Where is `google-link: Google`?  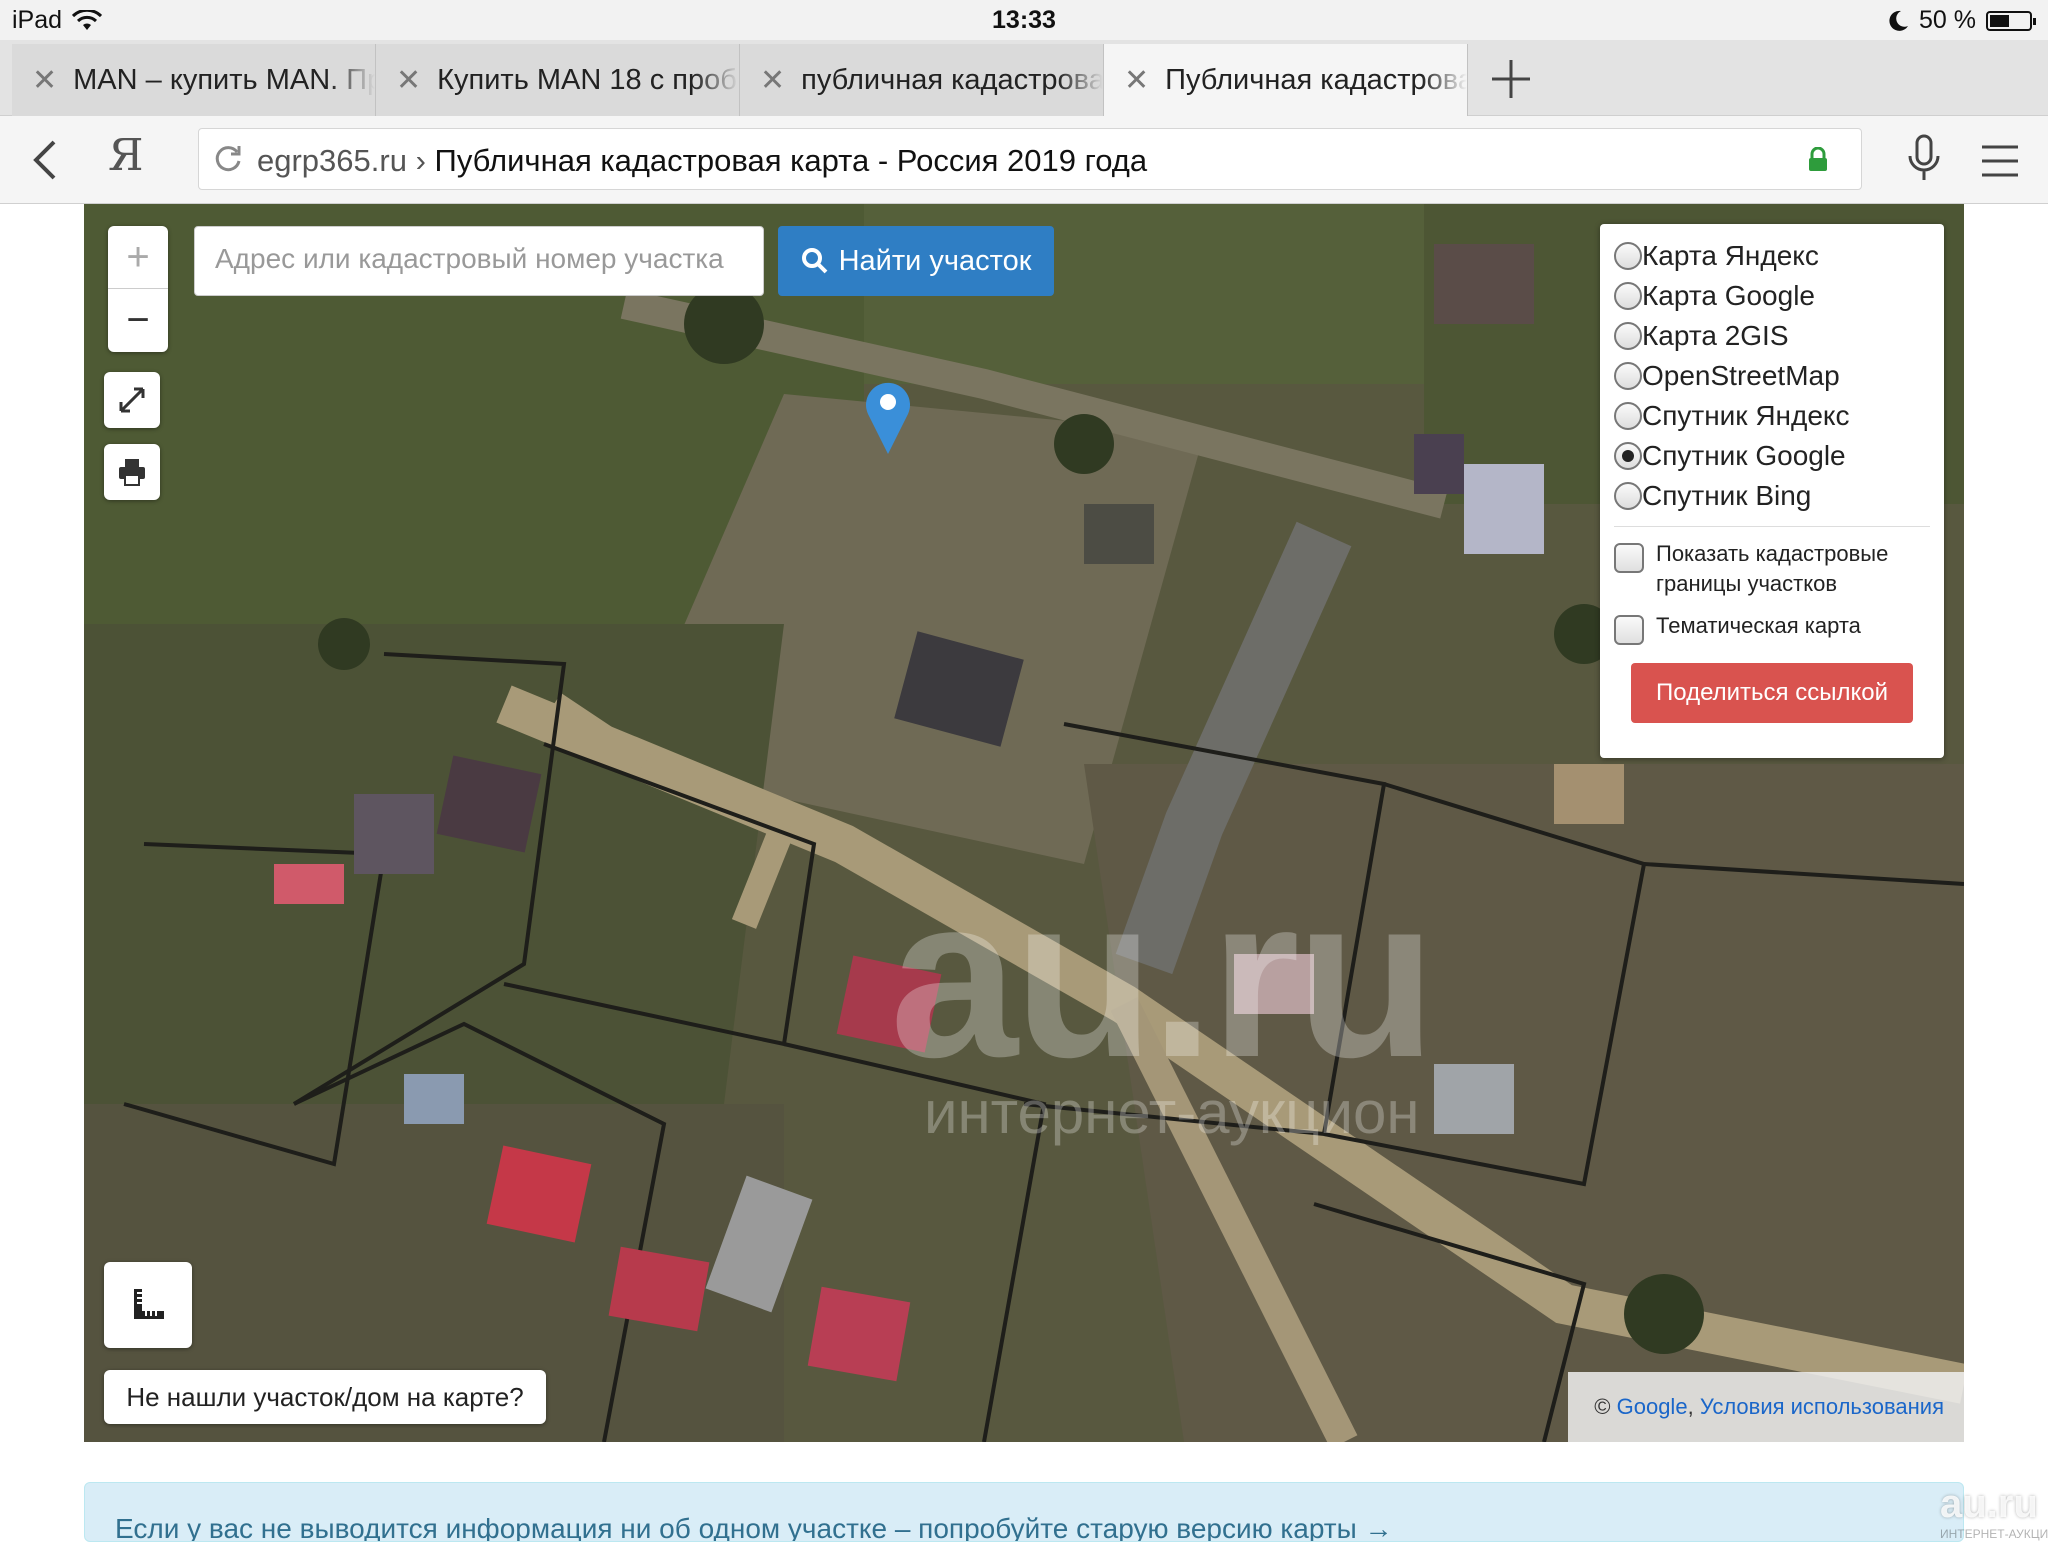 google-link: Google is located at coordinates (1652, 1407).